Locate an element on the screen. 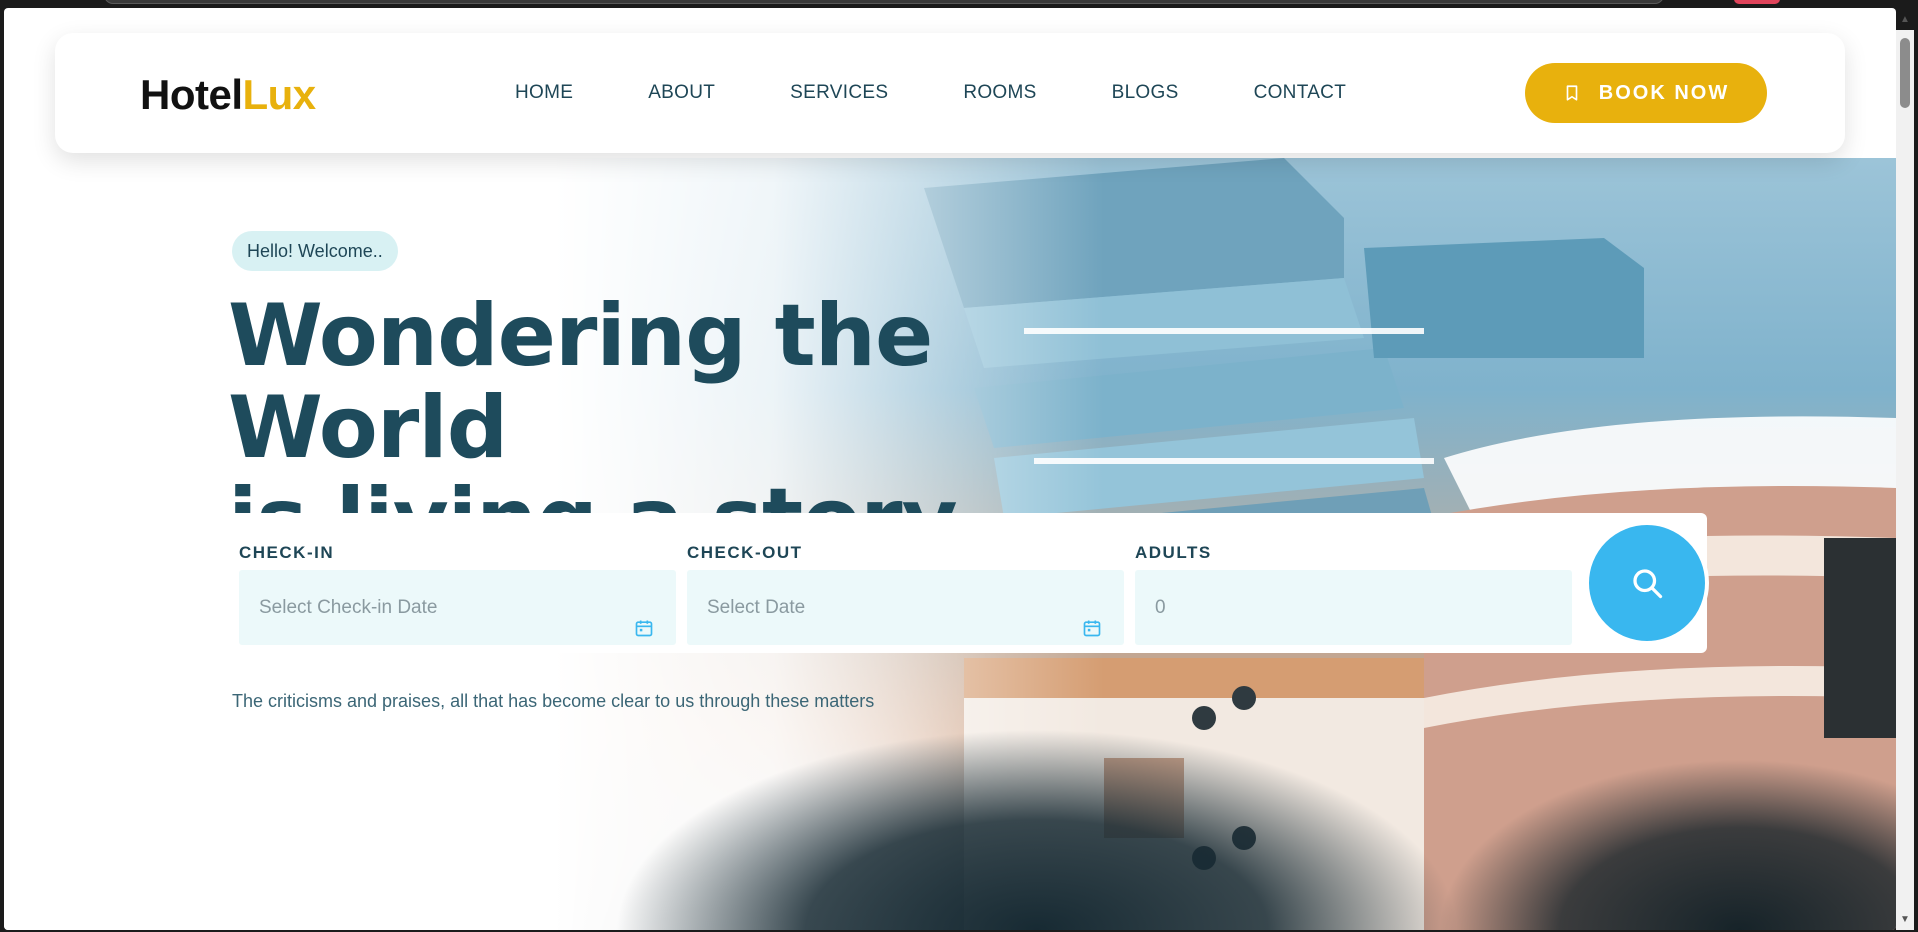 This screenshot has height=932, width=1918. vertical-scrollbar is located at coordinates (1905, 480).